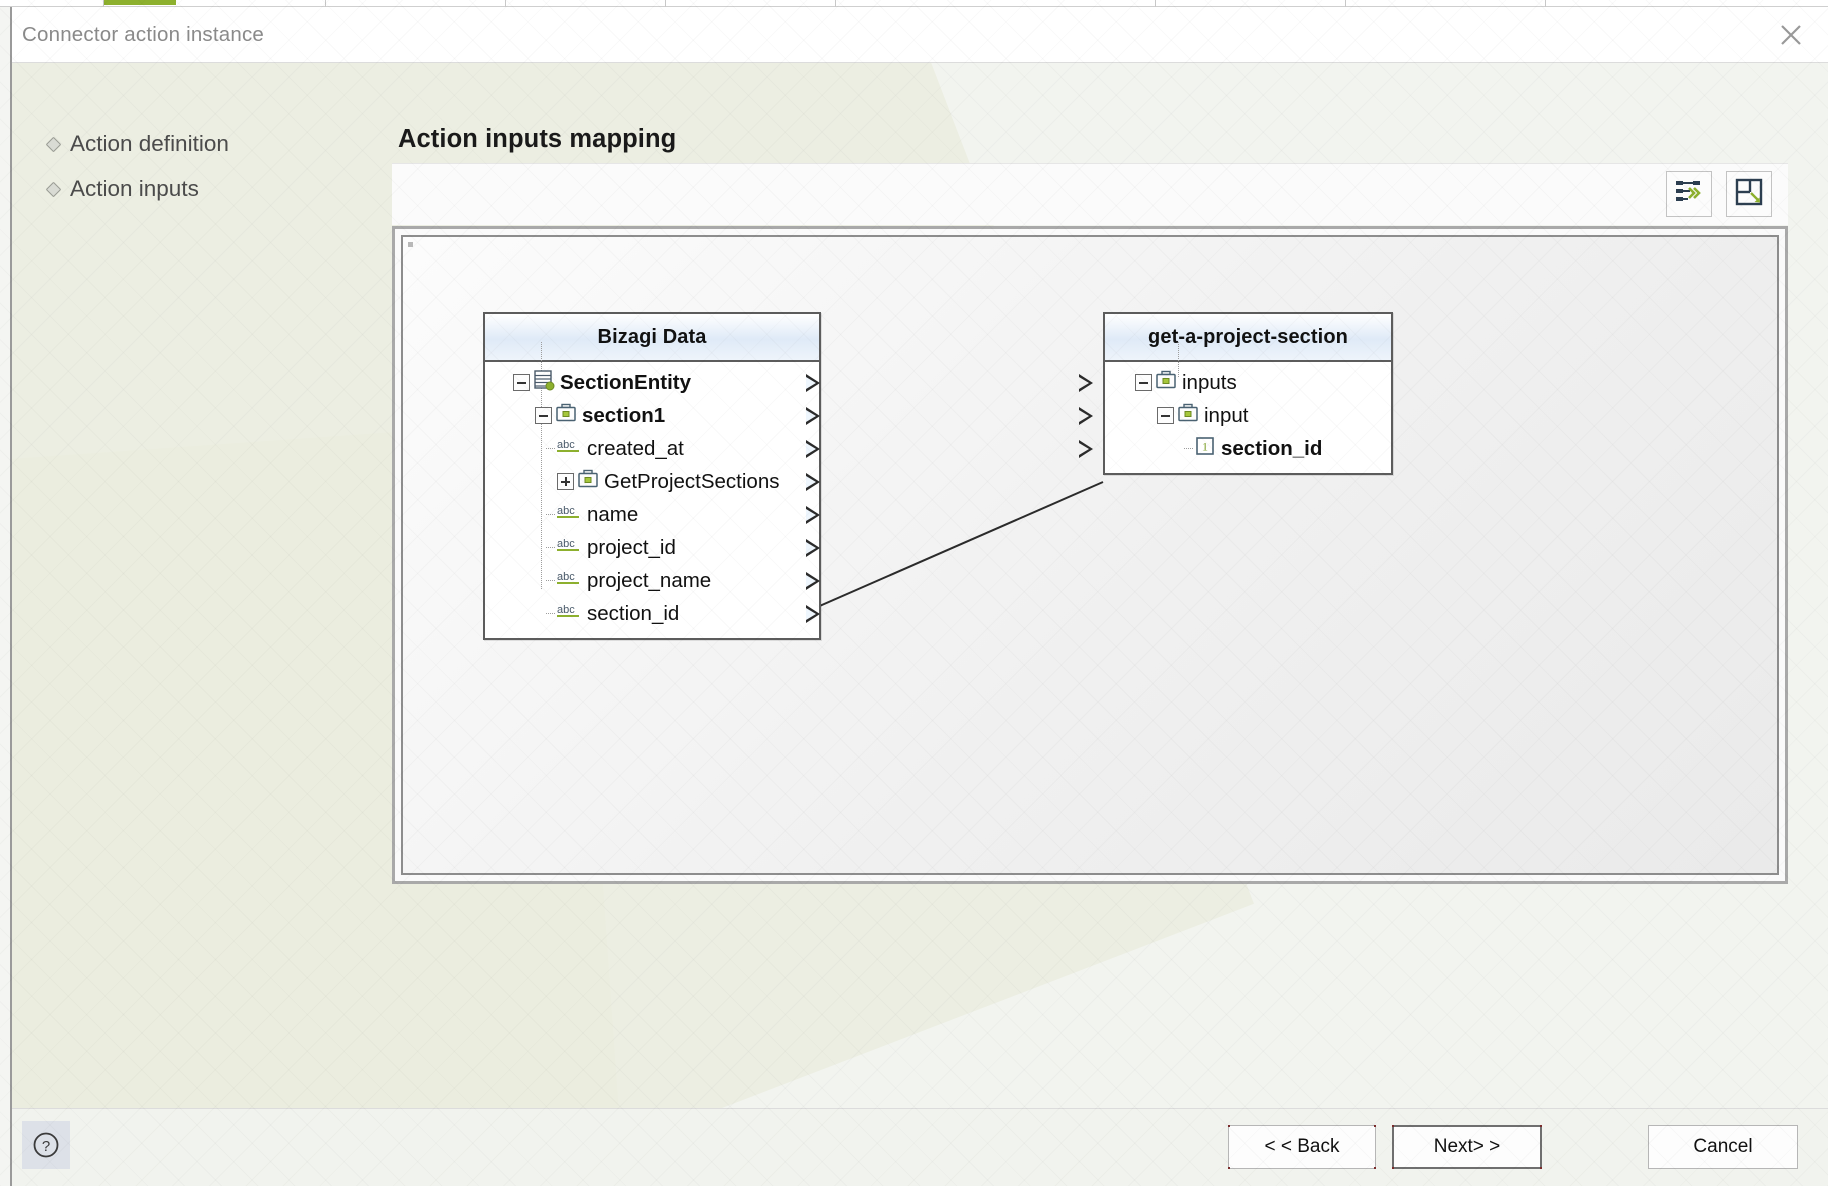 The image size is (1828, 1186). Describe the element at coordinates (1226, 415) in the screenshot. I see `tree-row-label: input` at that location.